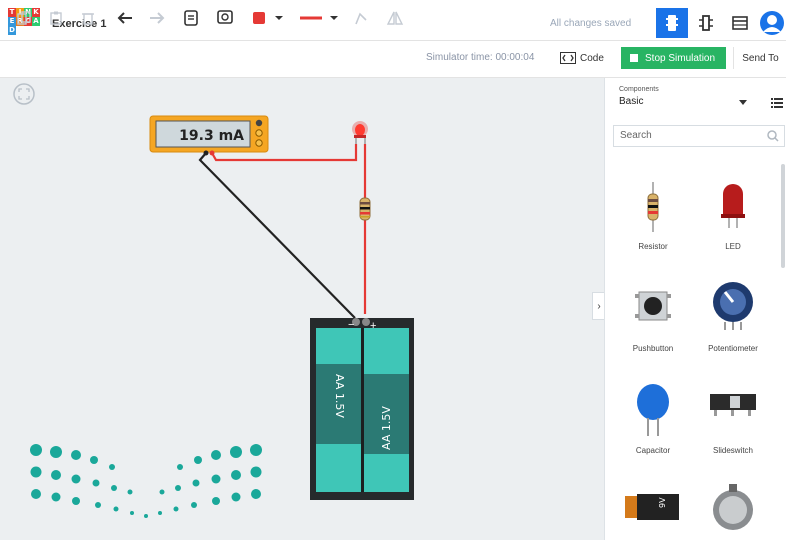 The image size is (786, 540). Describe the element at coordinates (351, 325) in the screenshot. I see `battery-minus-terminal: −` at that location.